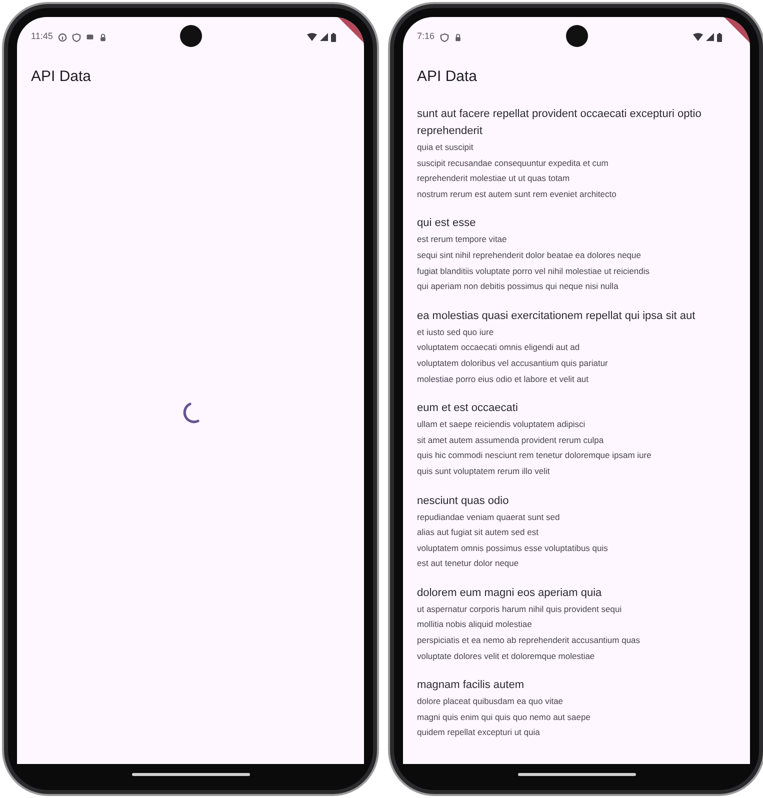 The height and width of the screenshot is (798, 763). Describe the element at coordinates (463, 501) in the screenshot. I see `post-title: nesciunt quas odio` at that location.